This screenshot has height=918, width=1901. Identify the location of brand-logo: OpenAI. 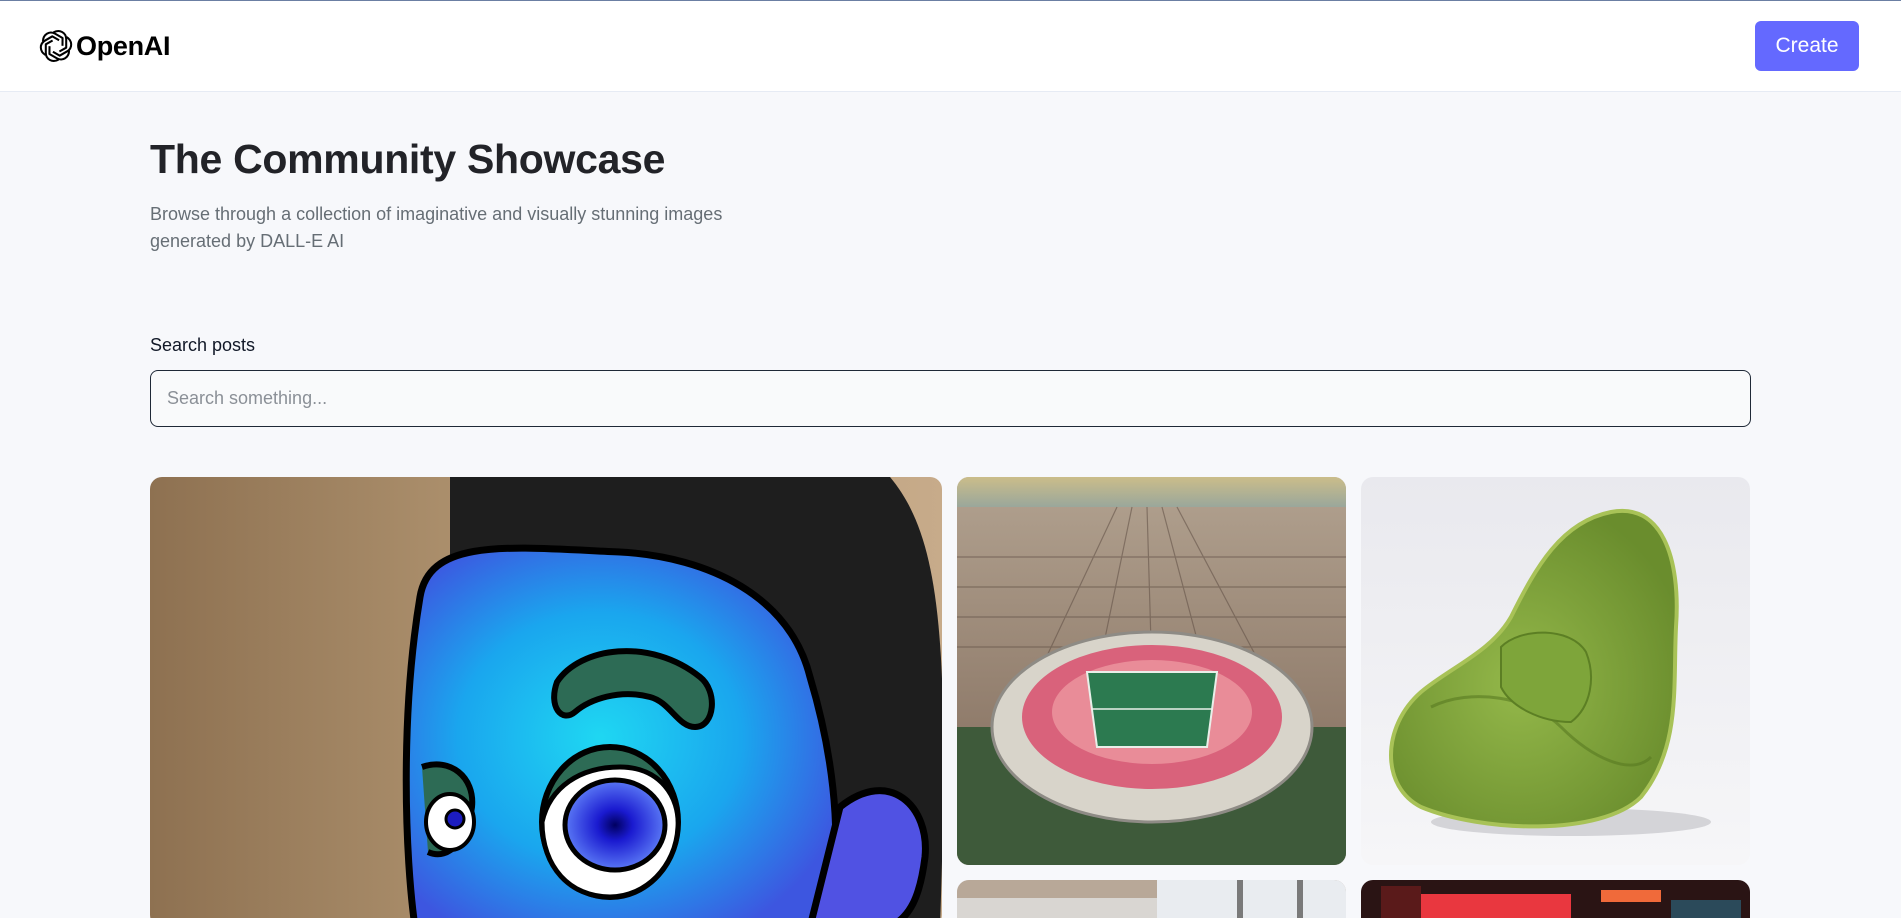
(105, 46).